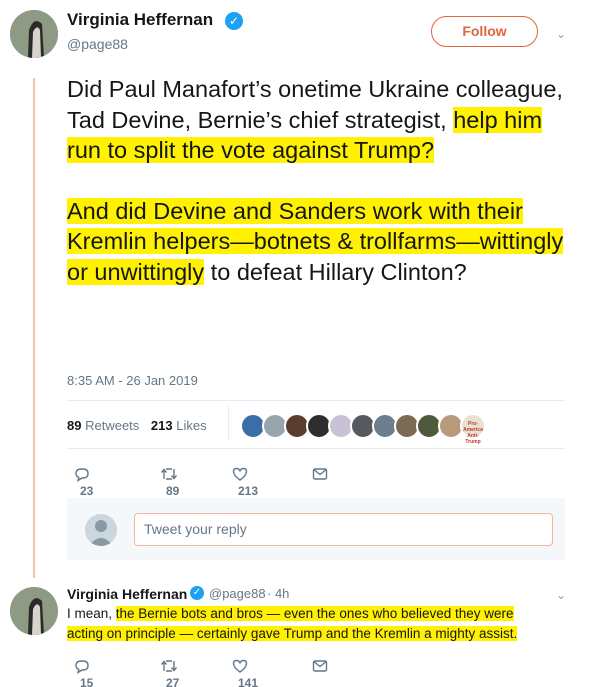  What do you see at coordinates (34, 328) in the screenshot?
I see `thread-line` at bounding box center [34, 328].